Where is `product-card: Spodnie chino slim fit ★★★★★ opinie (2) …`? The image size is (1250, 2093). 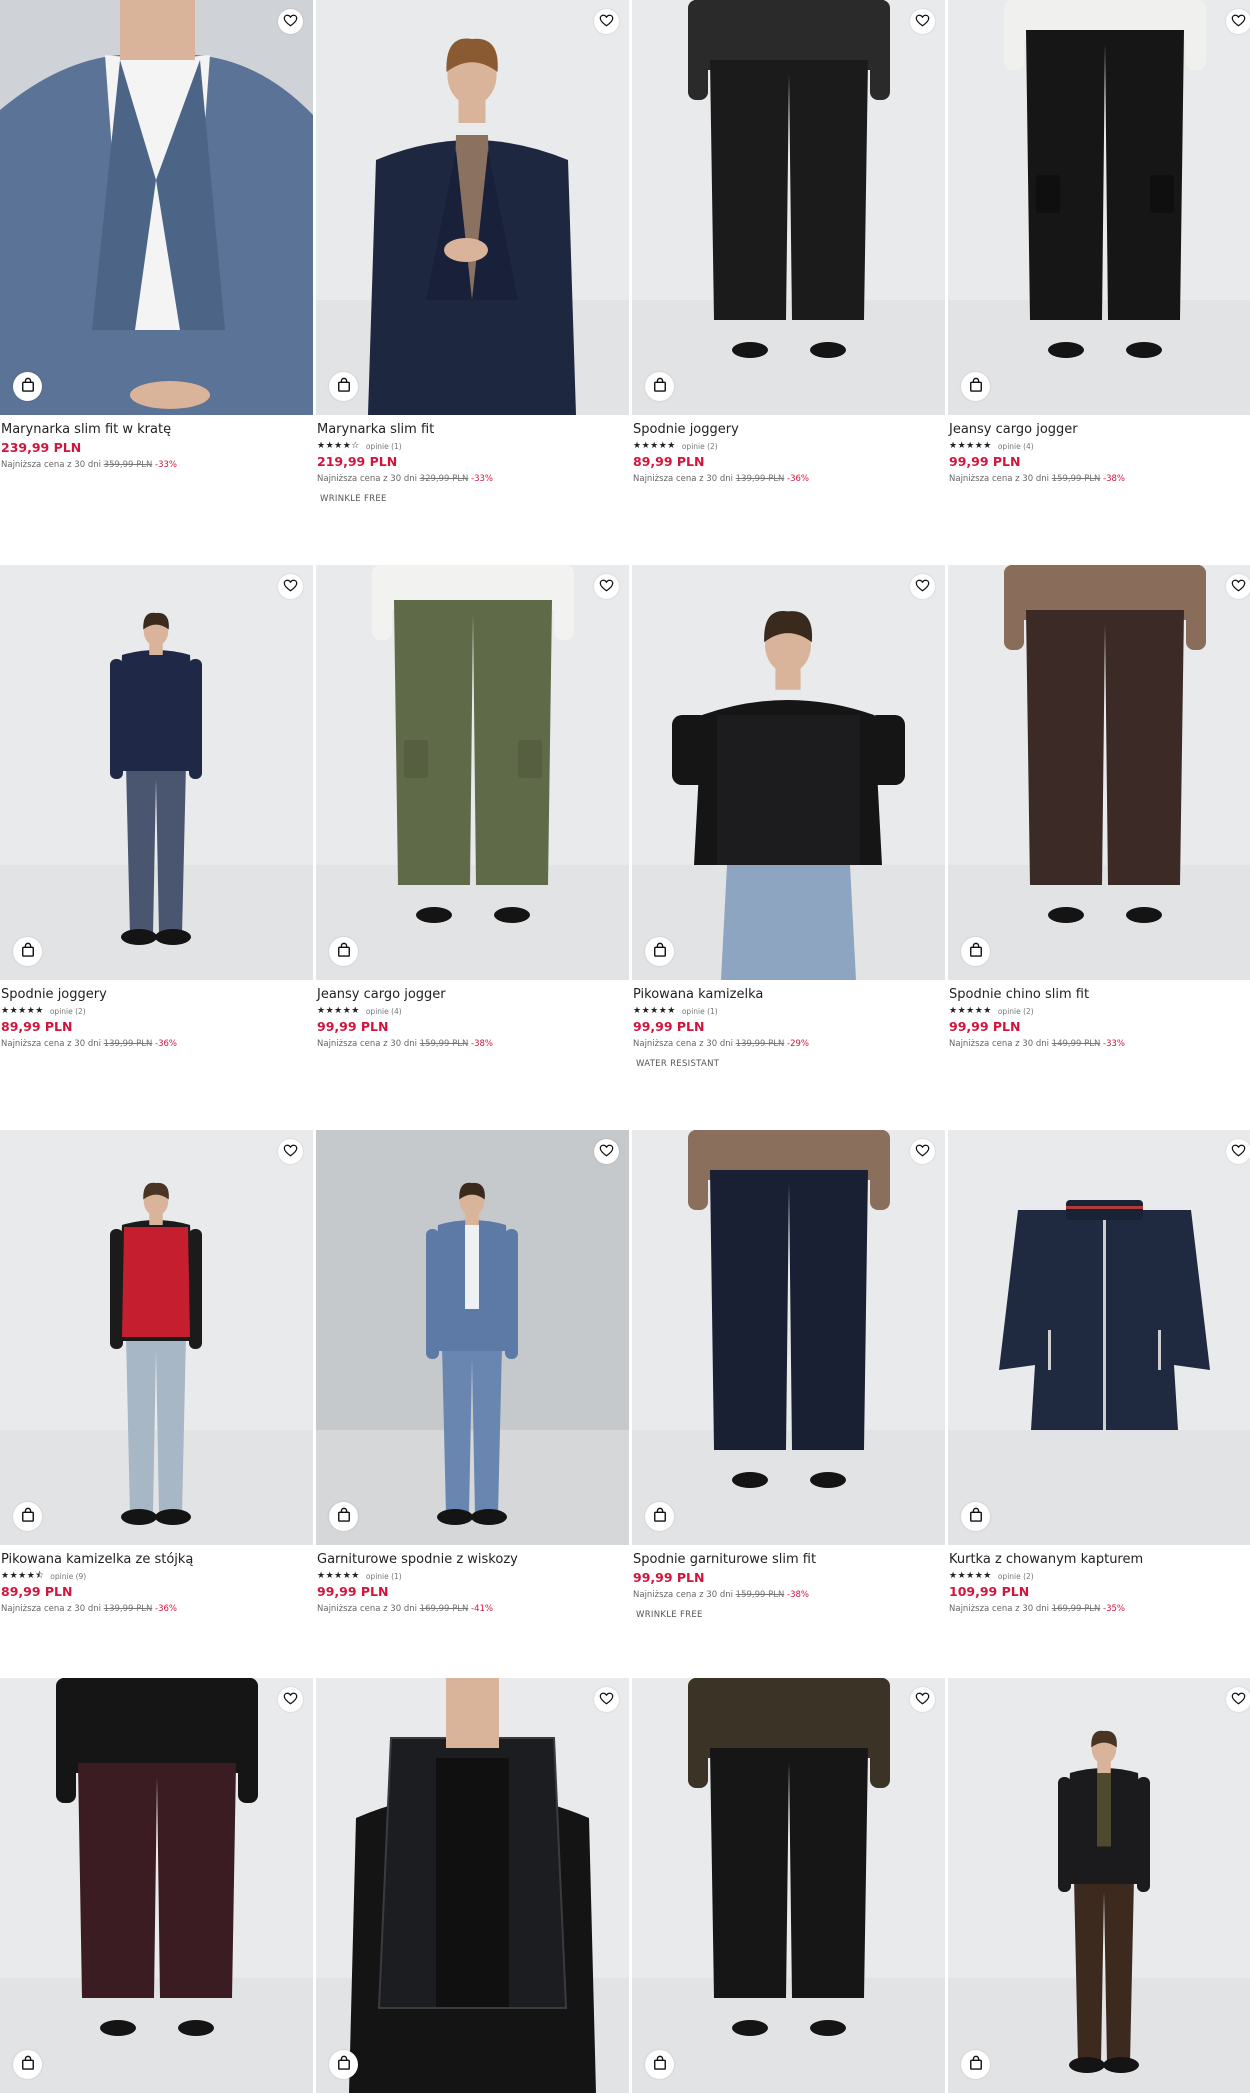 product-card: Spodnie chino slim fit ★★★★★ opinie (2) … is located at coordinates (1099, 825).